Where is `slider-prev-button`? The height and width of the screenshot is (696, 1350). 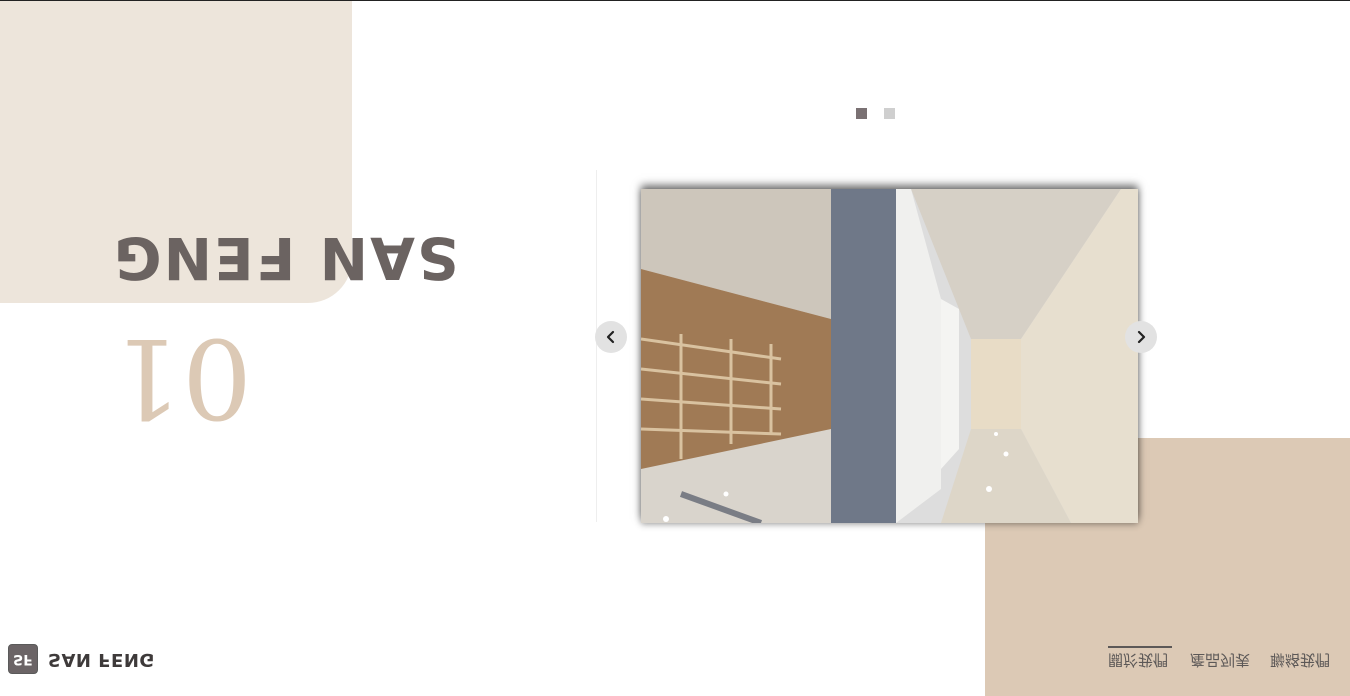 slider-prev-button is located at coordinates (611, 337).